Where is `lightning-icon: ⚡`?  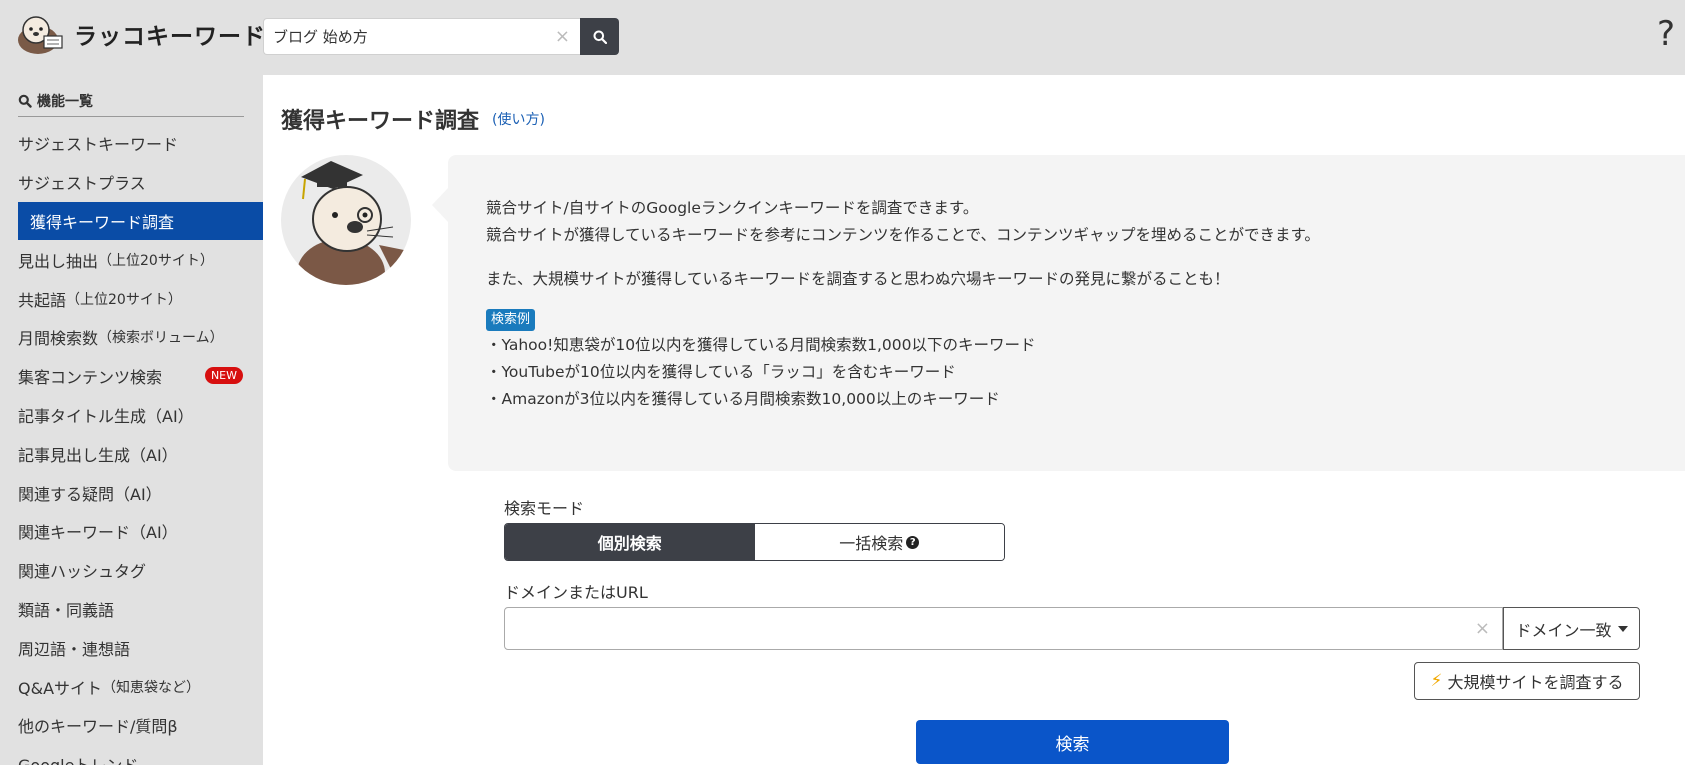 lightning-icon: ⚡ is located at coordinates (1436, 681).